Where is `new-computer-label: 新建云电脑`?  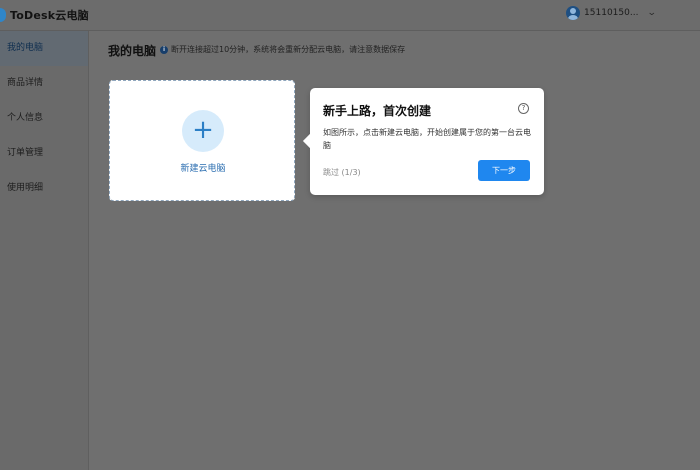 new-computer-label: 新建云电脑 is located at coordinates (203, 167).